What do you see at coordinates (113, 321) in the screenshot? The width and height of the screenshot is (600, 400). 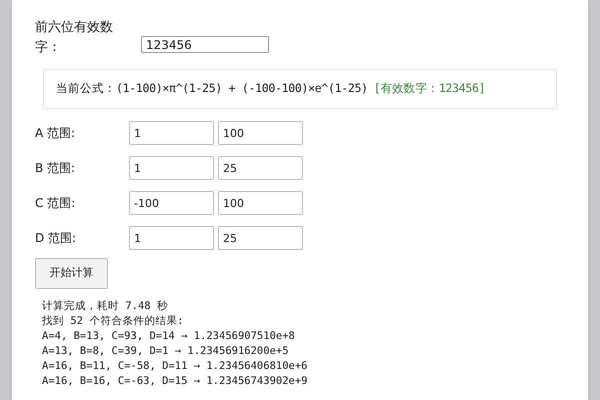 I see `output-line: 找到 52 个符合条件的结果:` at bounding box center [113, 321].